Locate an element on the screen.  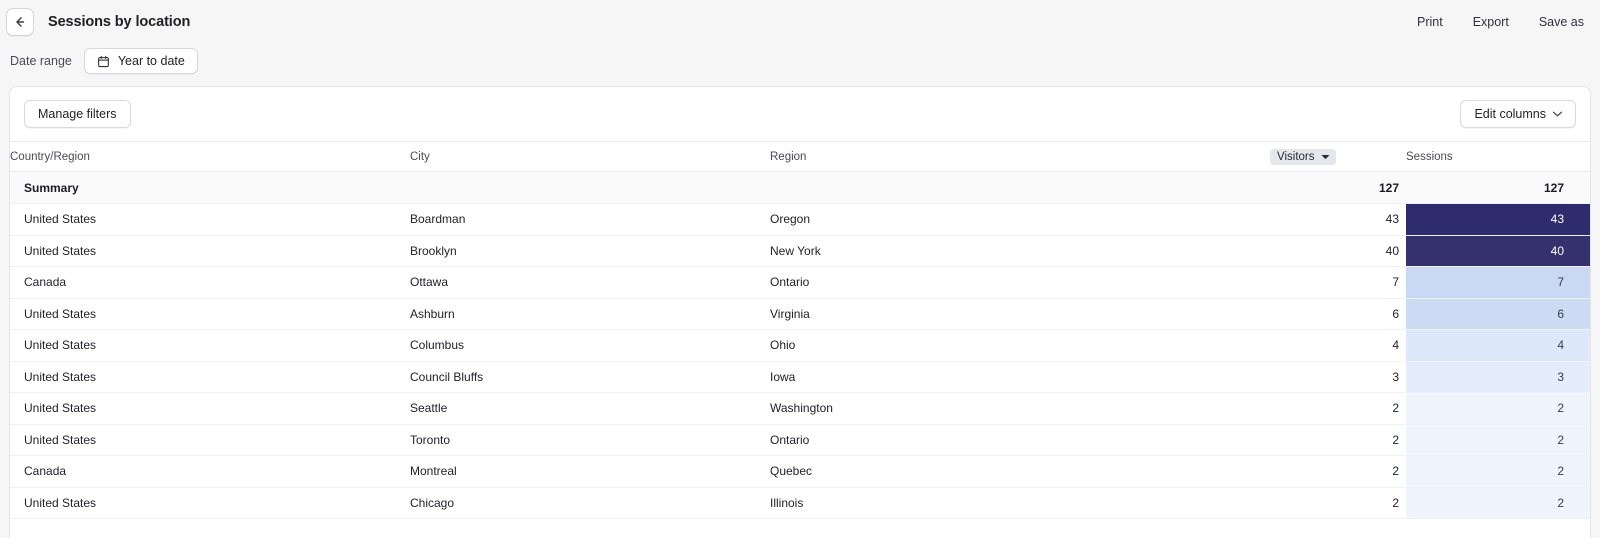
date-range-picker: Year to date is located at coordinates (140, 61).